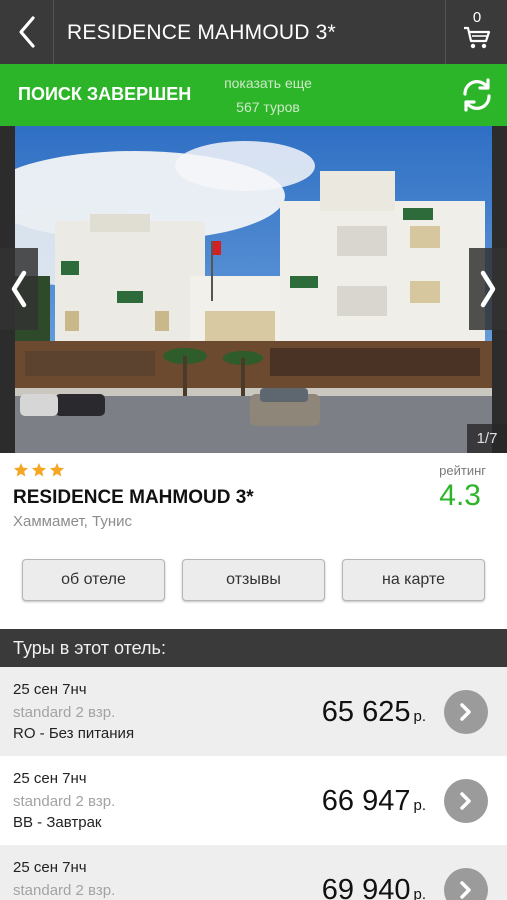 The height and width of the screenshot is (900, 507). Describe the element at coordinates (57, 822) in the screenshot. I see `tour-board: BB - Завтрак` at that location.